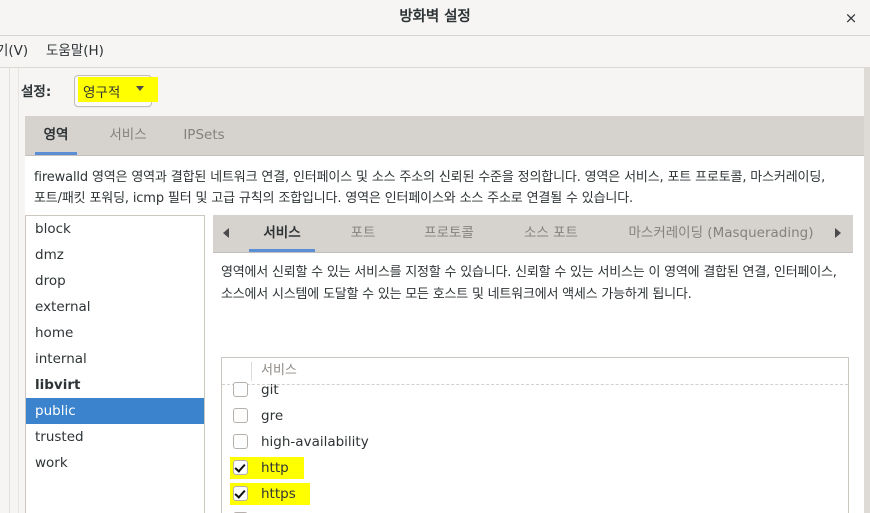  Describe the element at coordinates (115, 411) in the screenshot. I see `zone-list-item-selected: public` at that location.